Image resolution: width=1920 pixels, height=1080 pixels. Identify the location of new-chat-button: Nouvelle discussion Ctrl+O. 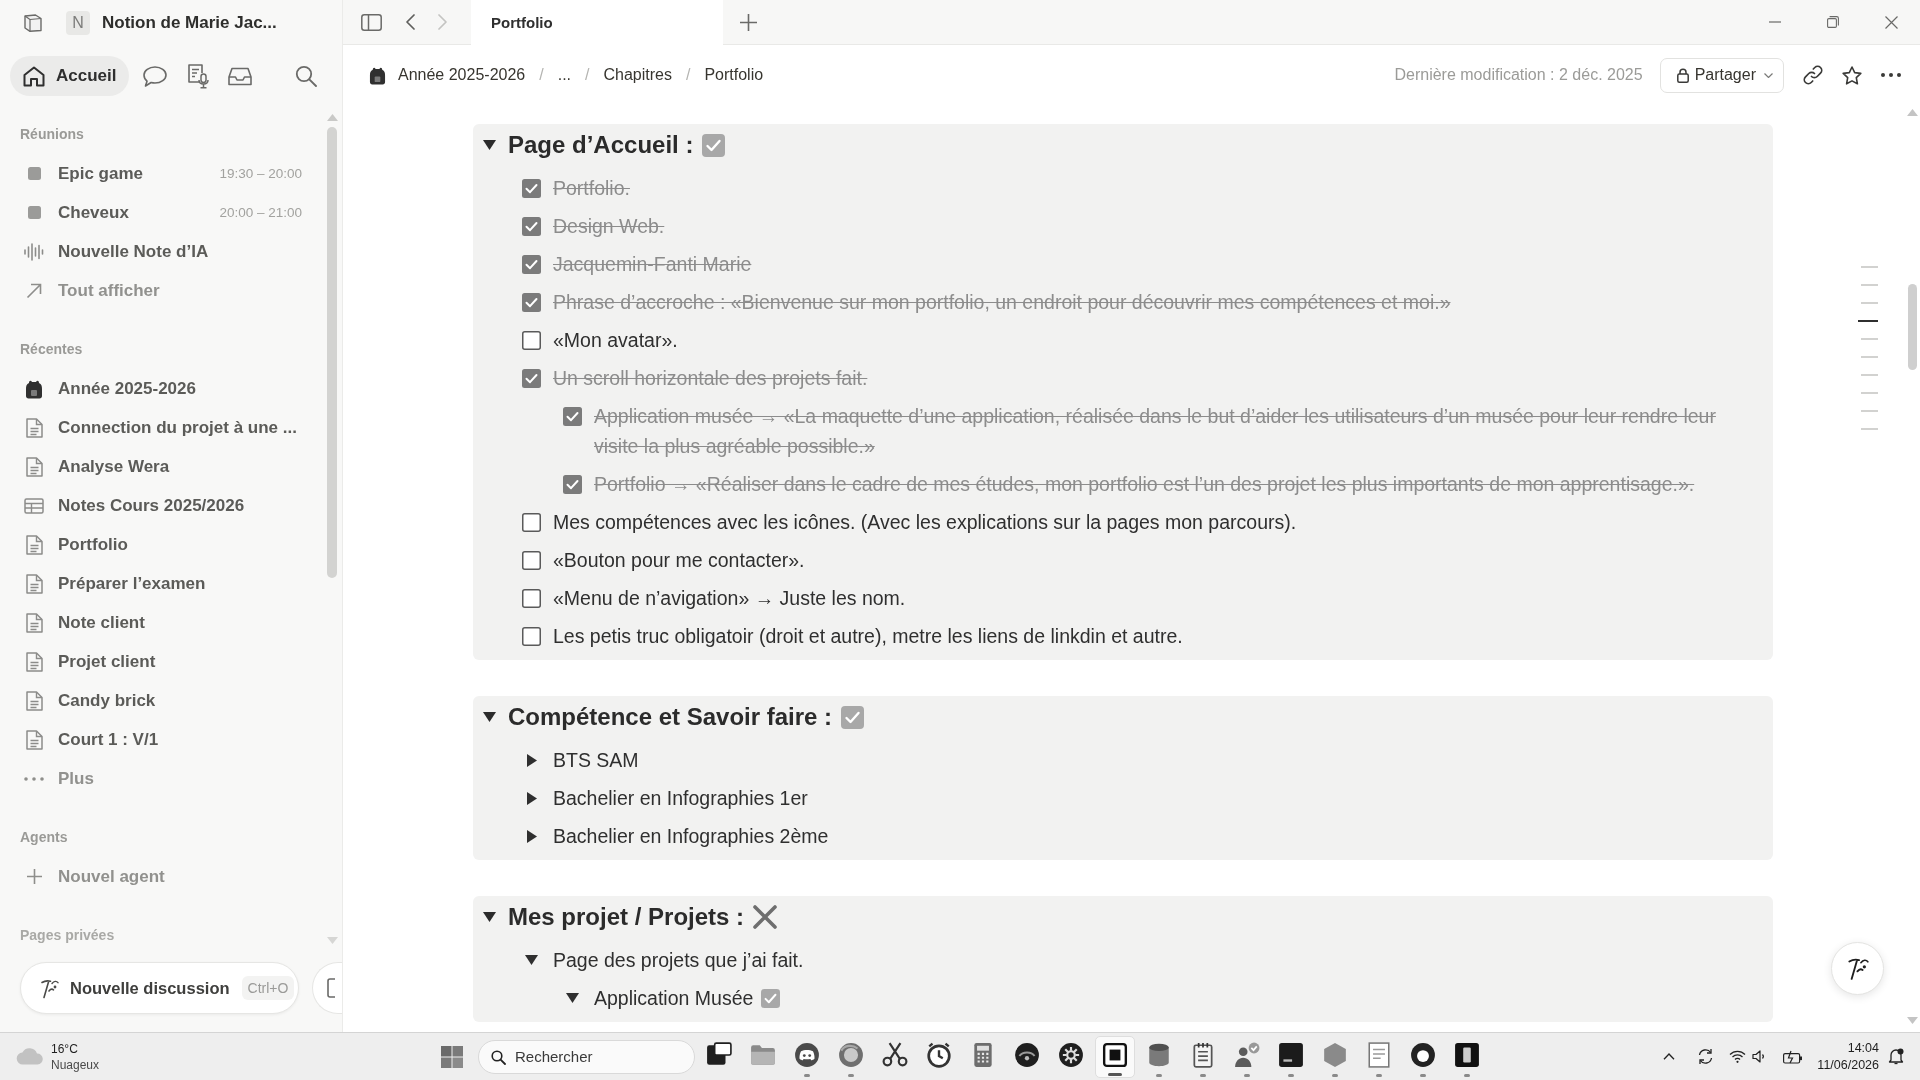
(159, 988).